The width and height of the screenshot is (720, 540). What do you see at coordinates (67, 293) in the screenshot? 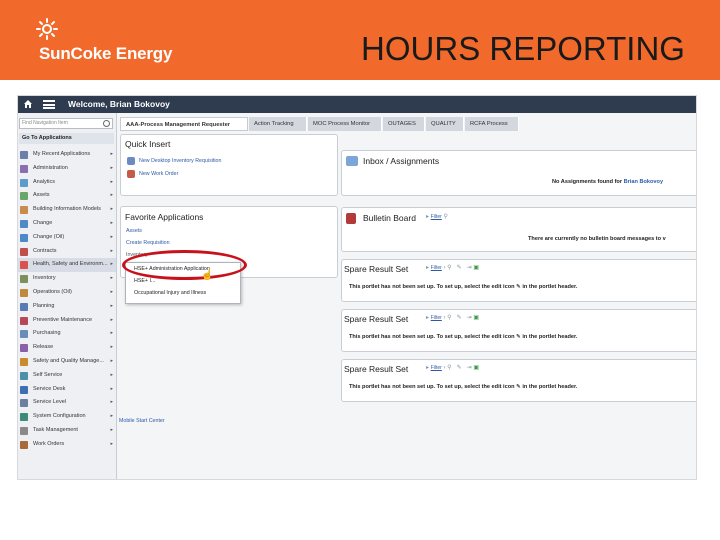
I see `sidebar-nav-item: Operations (Oil) ▸` at bounding box center [67, 293].